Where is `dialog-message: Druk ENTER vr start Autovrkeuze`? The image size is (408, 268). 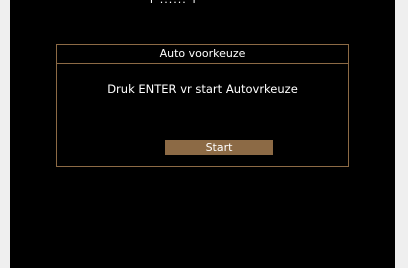 dialog-message: Druk ENTER vr start Autovrkeuze is located at coordinates (202, 89).